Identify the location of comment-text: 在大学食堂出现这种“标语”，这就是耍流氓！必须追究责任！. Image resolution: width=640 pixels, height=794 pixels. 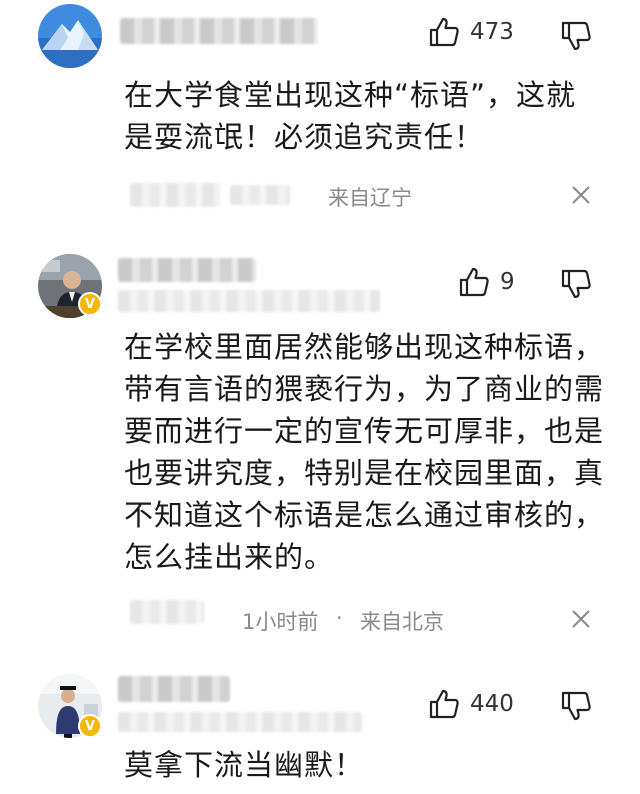
(350, 116).